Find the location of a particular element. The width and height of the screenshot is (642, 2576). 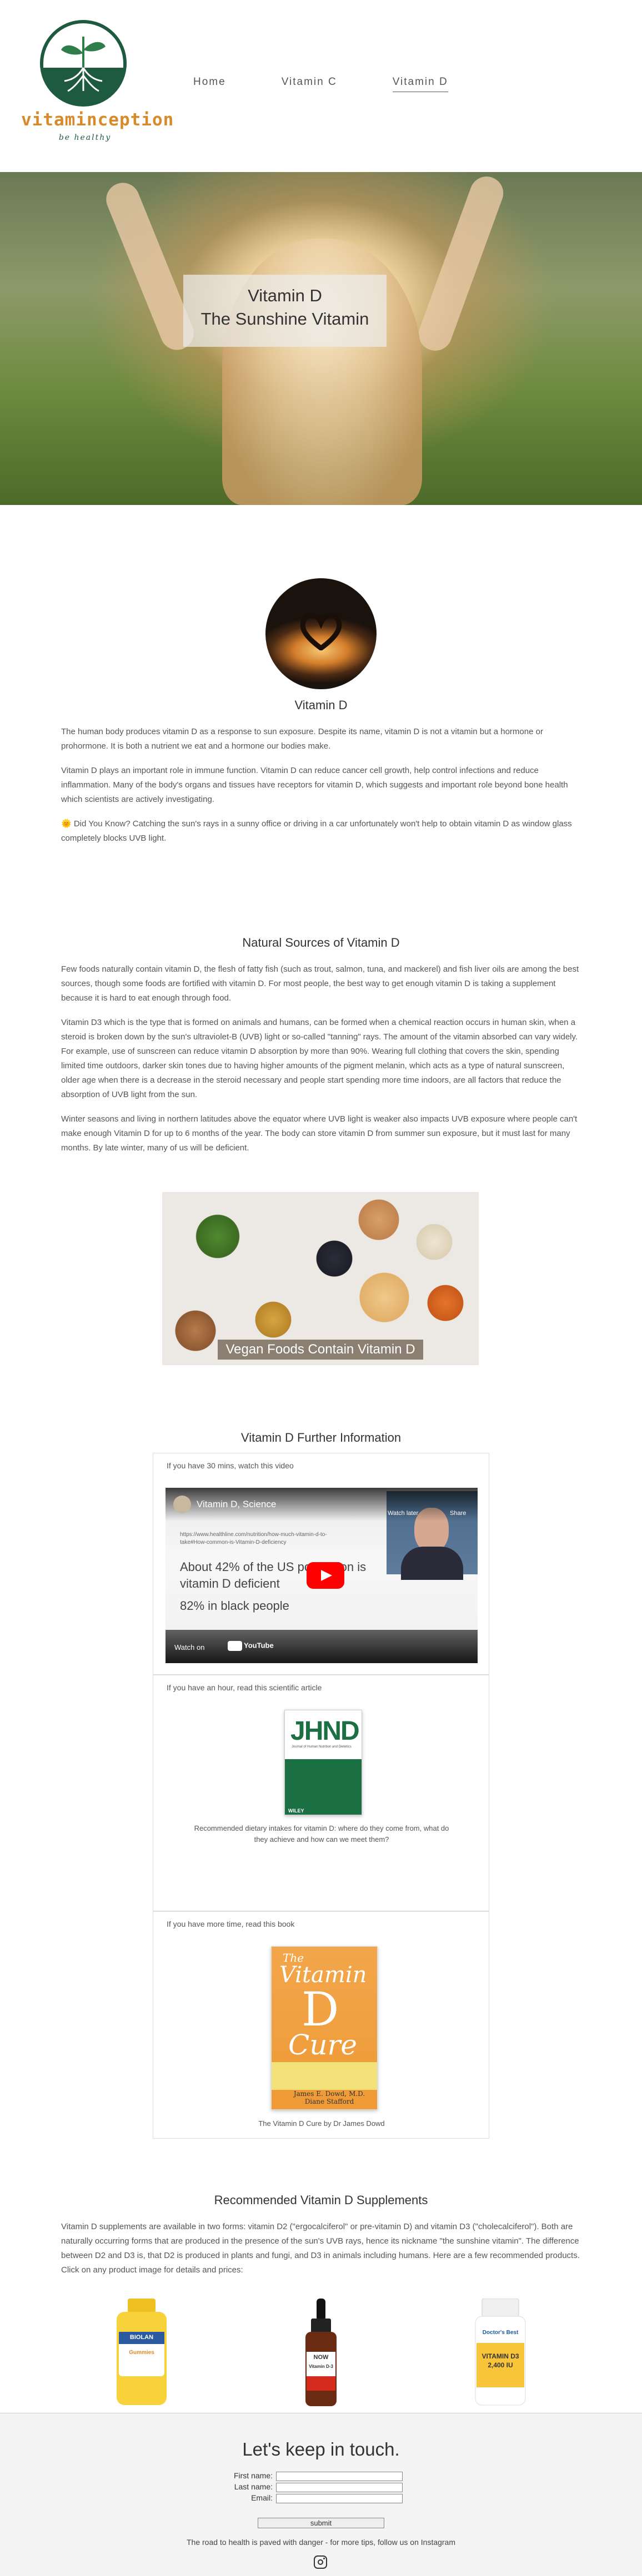

intro-section: Vitamin D is located at coordinates (321, 705).